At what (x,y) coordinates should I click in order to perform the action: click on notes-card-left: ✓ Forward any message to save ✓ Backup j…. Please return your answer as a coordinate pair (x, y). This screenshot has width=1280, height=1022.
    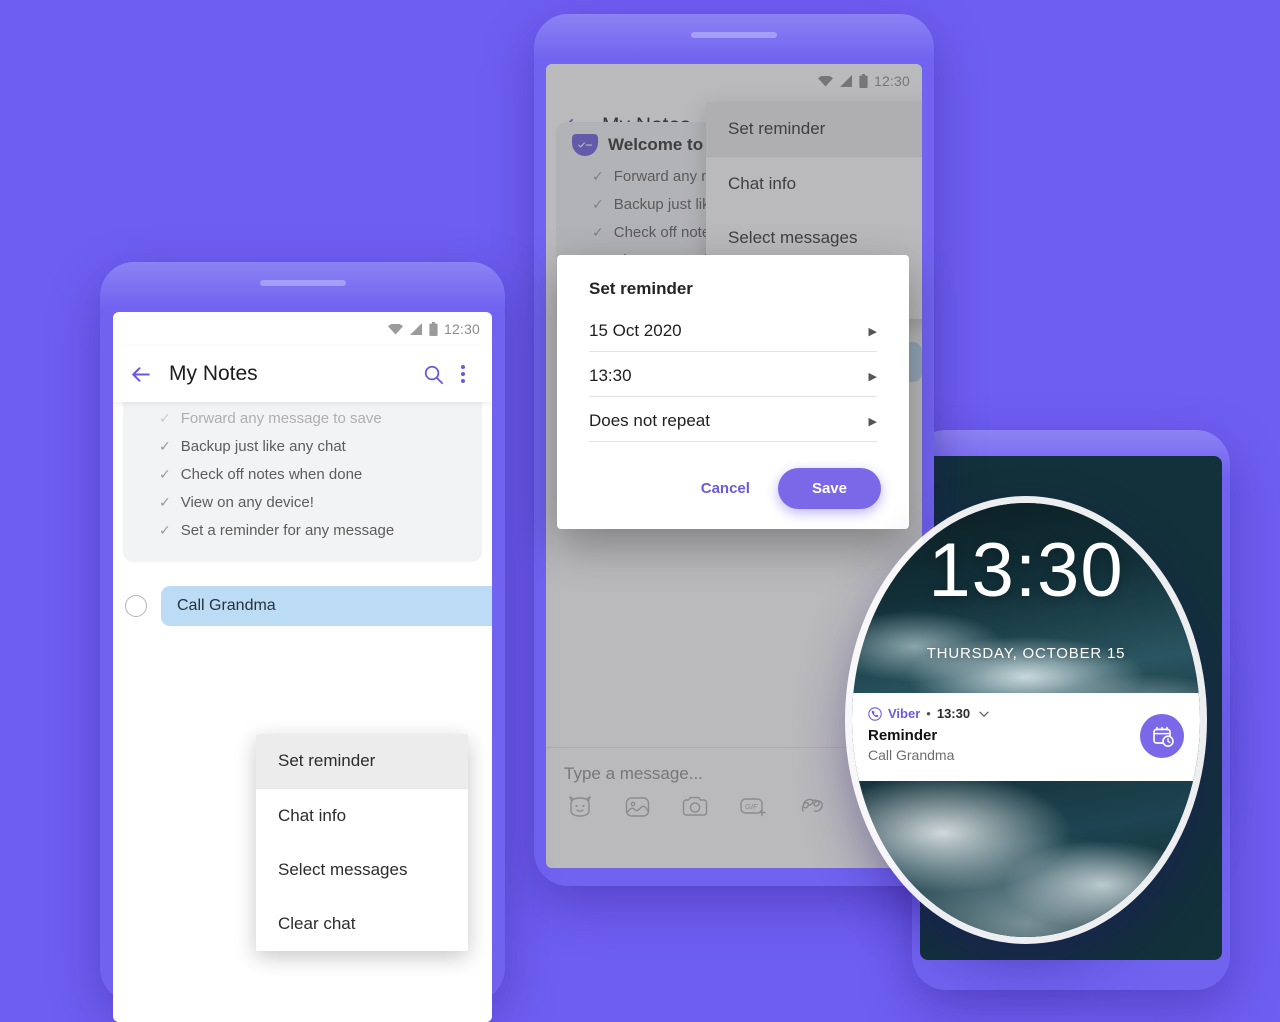
    Looking at the image, I should click on (302, 474).